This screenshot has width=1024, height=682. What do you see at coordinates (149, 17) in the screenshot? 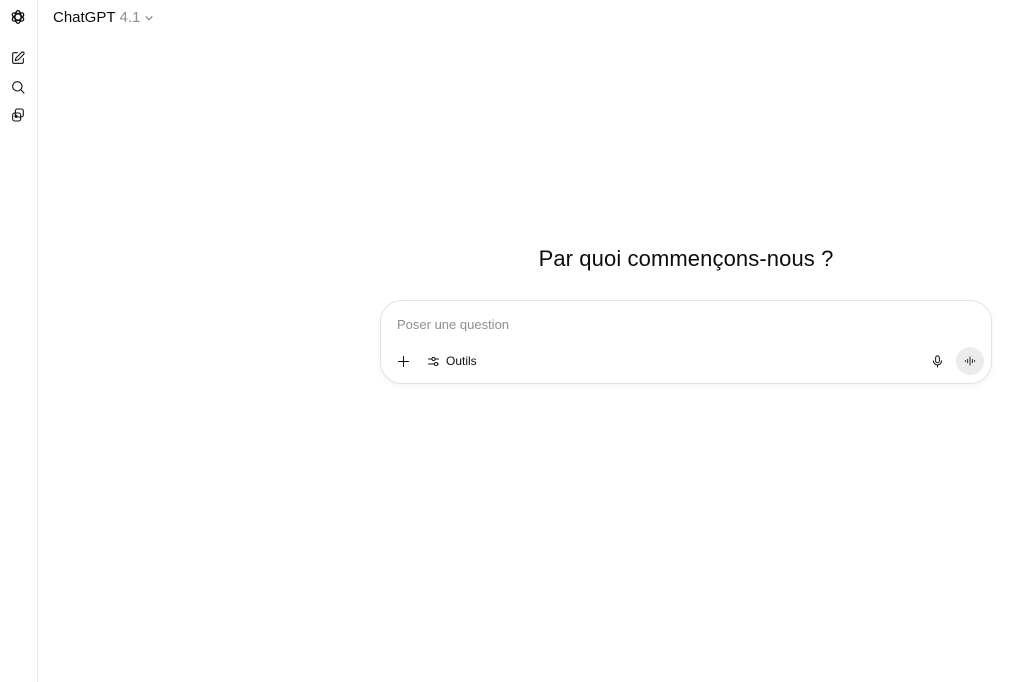
I see `chevron-down-icon` at bounding box center [149, 17].